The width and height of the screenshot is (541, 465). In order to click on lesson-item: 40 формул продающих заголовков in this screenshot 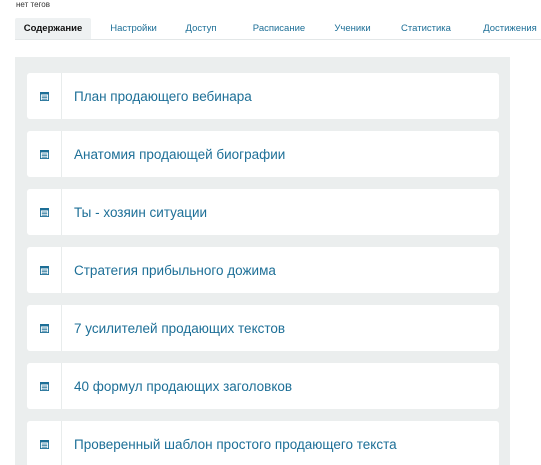, I will do `click(263, 386)`.